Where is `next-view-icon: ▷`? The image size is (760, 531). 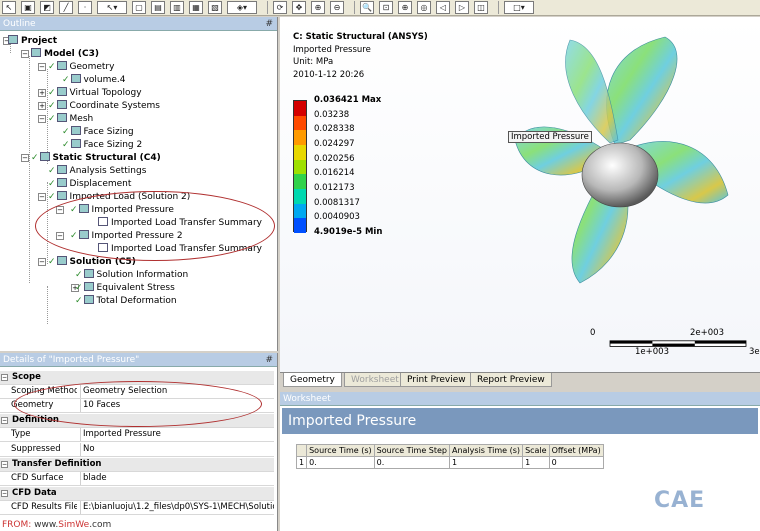
next-view-icon: ▷ is located at coordinates (462, 7).